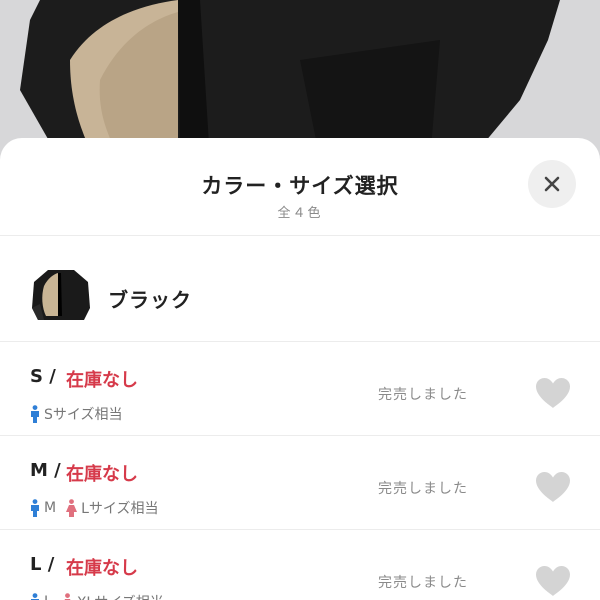 This screenshot has width=600, height=600. I want to click on size-label: S /, so click(43, 376).